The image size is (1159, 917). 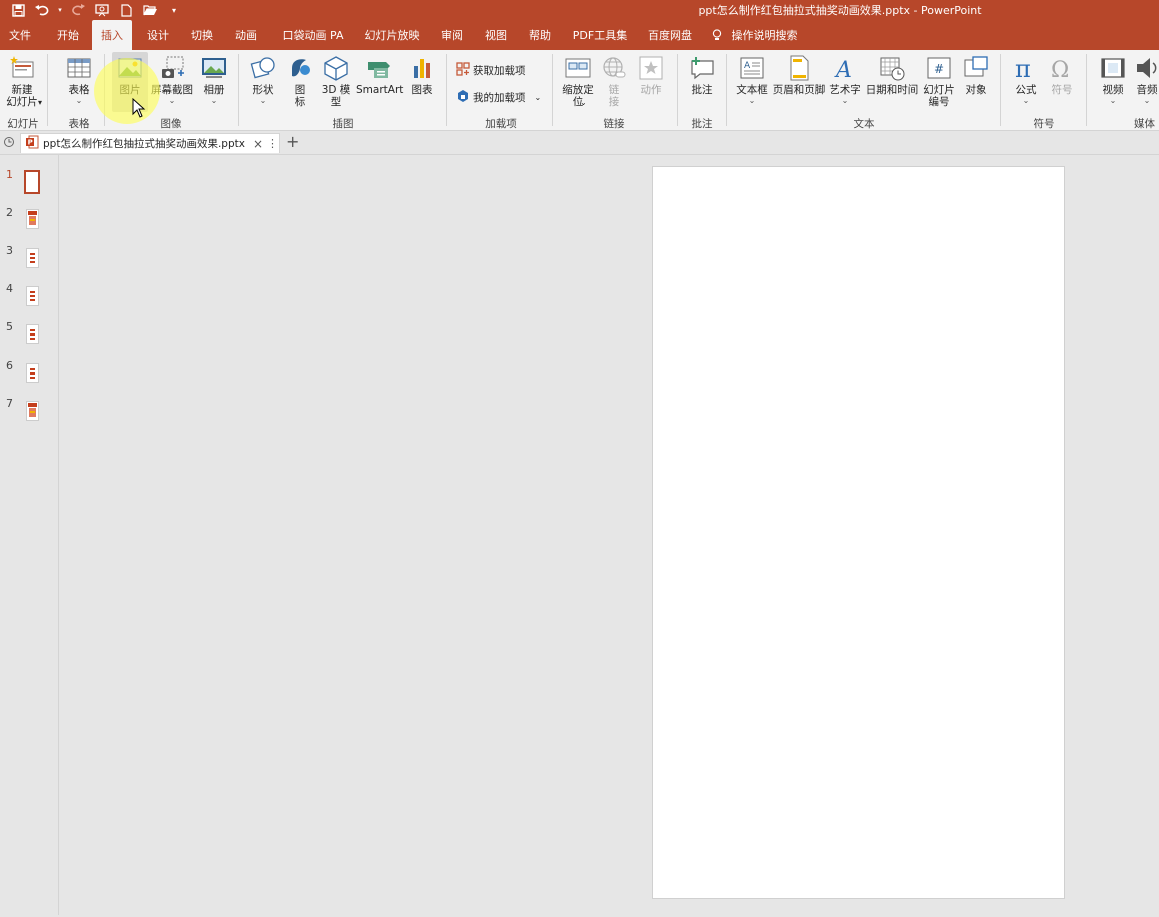 What do you see at coordinates (840, 10) in the screenshot?
I see `document-title: ppt怎么制作红包抽拉式抽奖动画效果.pptx - PowerPoint` at bounding box center [840, 10].